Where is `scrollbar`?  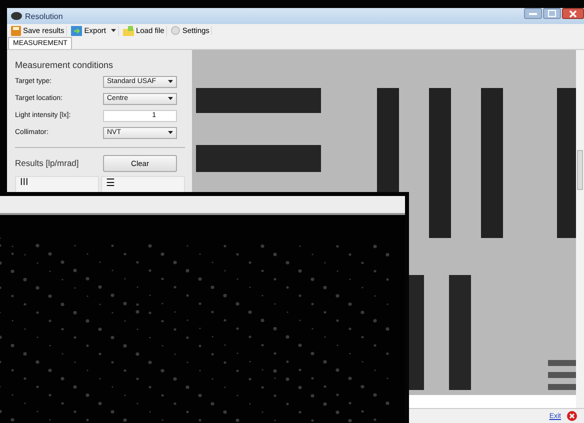
scrollbar is located at coordinates (580, 229).